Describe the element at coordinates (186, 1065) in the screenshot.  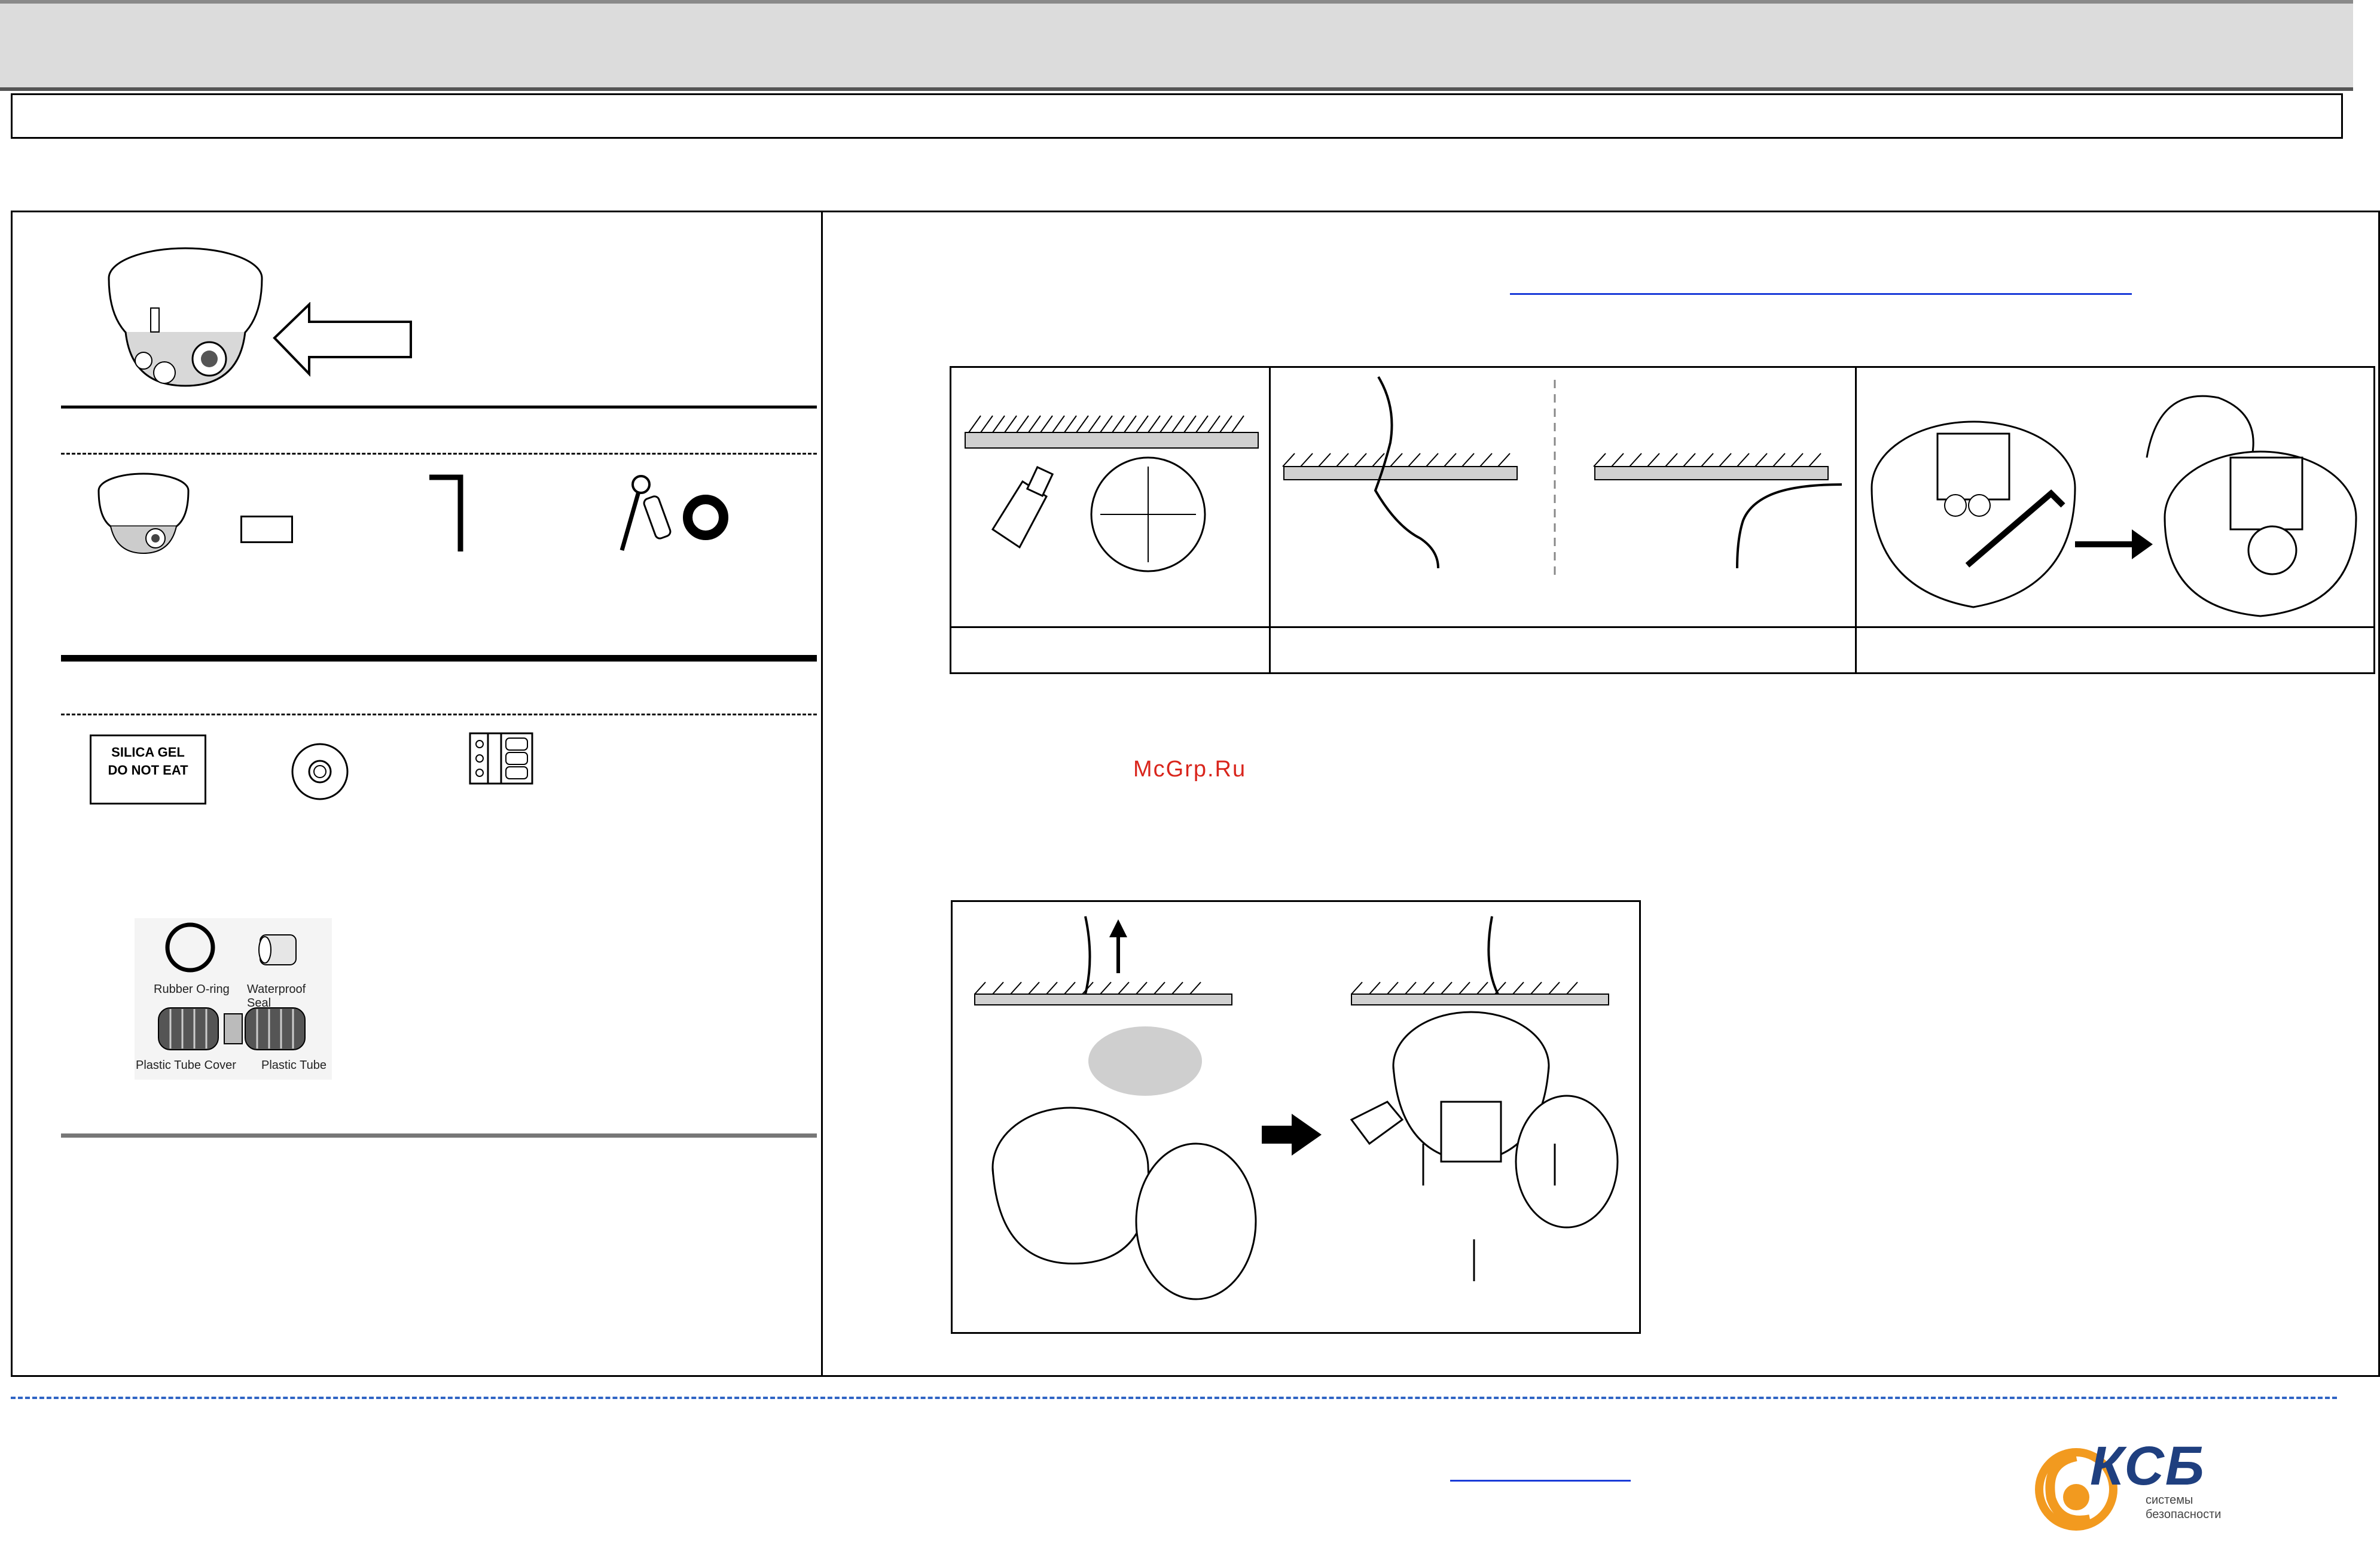
I see `plastic-tube-cover-label: Plastic Tube Cover` at that location.